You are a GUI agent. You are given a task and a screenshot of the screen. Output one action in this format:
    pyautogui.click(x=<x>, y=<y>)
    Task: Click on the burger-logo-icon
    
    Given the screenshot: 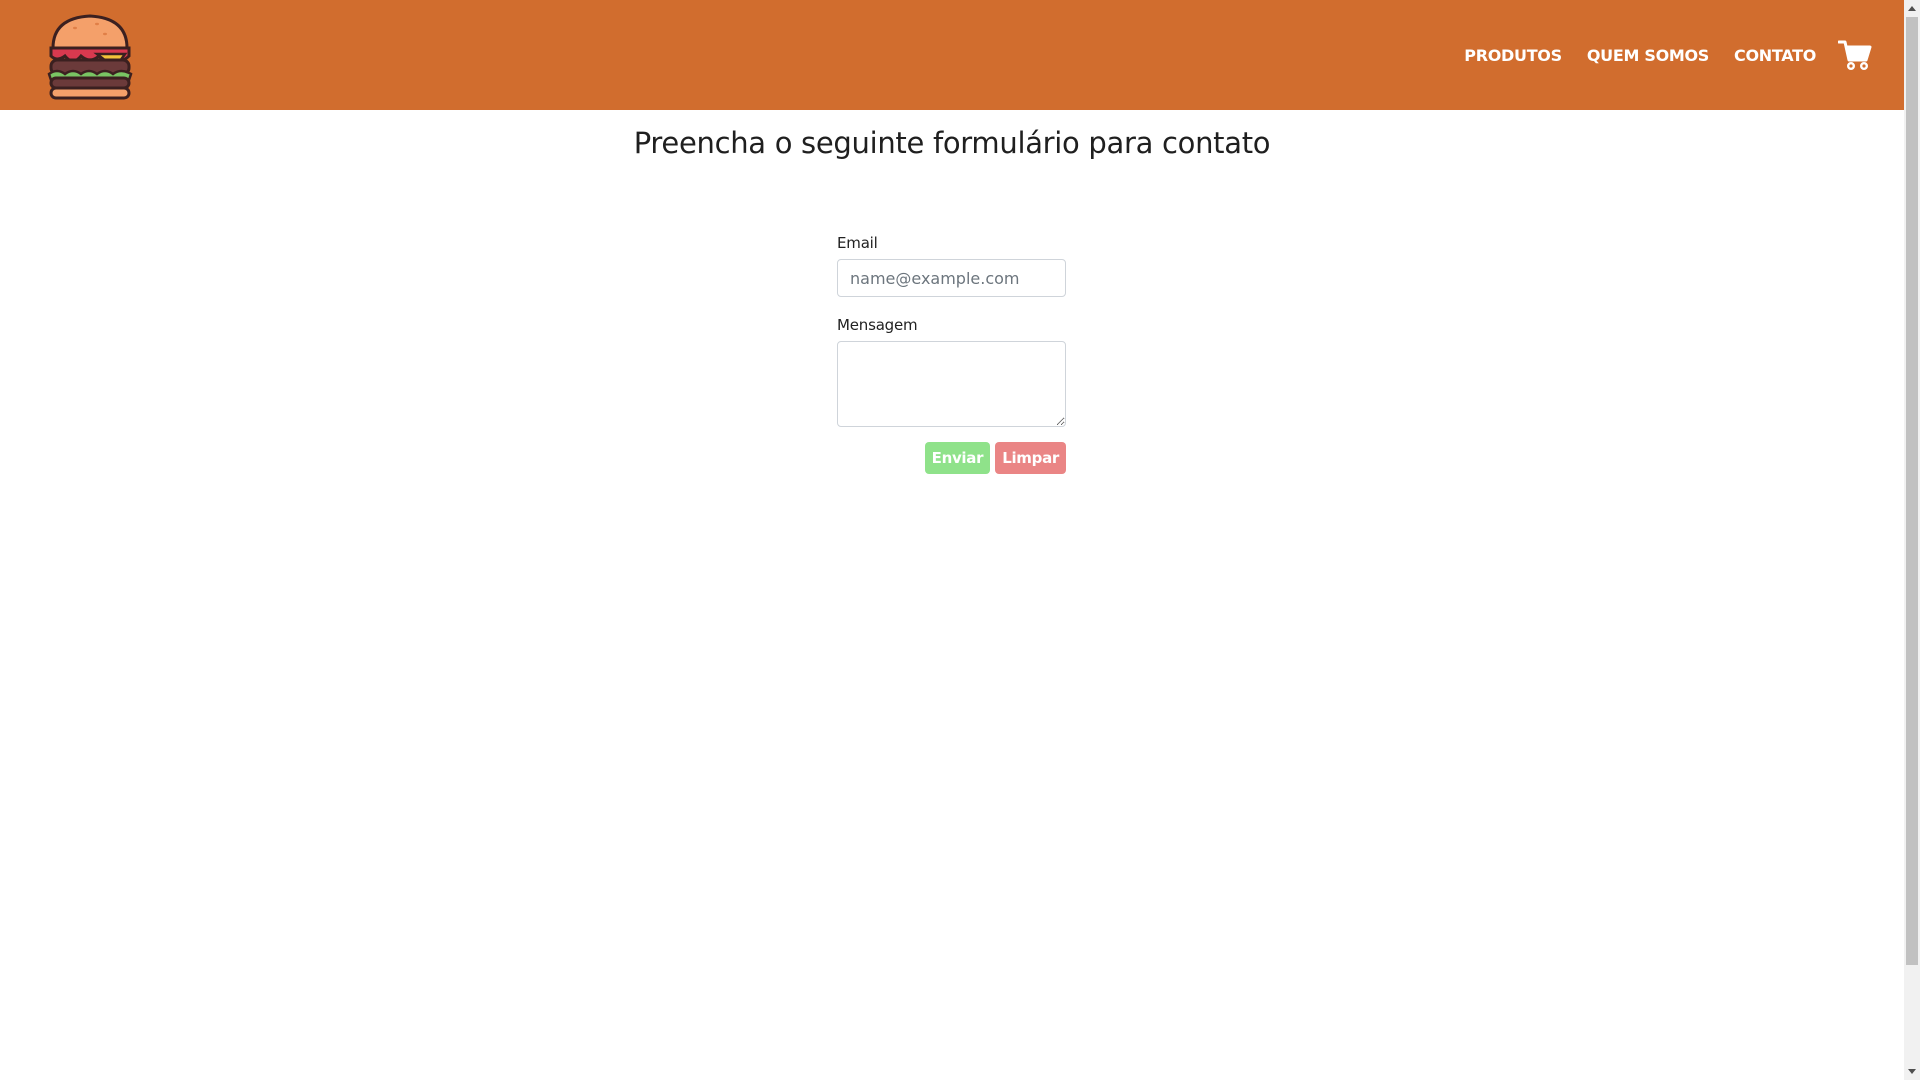 What is the action you would take?
    pyautogui.click(x=90, y=56)
    